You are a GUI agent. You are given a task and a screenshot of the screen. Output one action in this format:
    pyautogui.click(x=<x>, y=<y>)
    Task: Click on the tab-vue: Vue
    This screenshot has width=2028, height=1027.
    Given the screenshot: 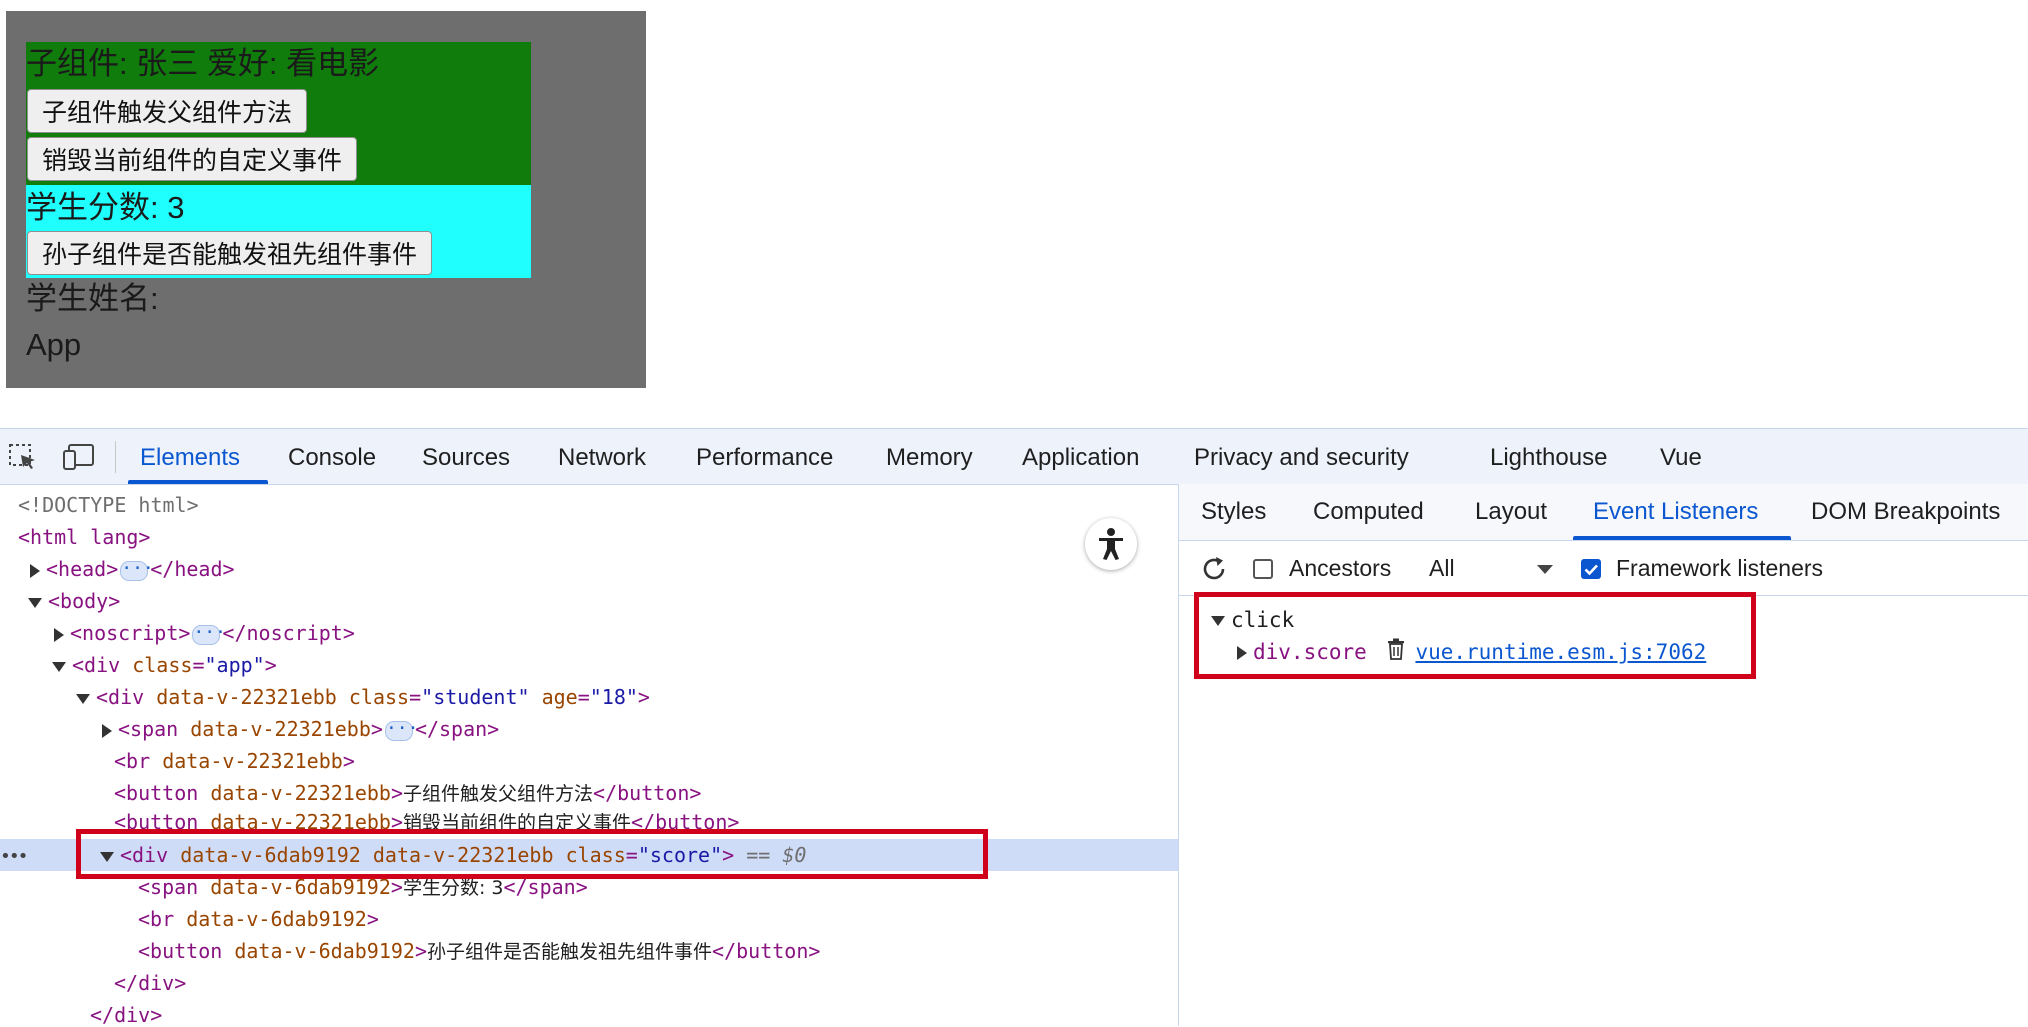 What is the action you would take?
    pyautogui.click(x=1681, y=456)
    